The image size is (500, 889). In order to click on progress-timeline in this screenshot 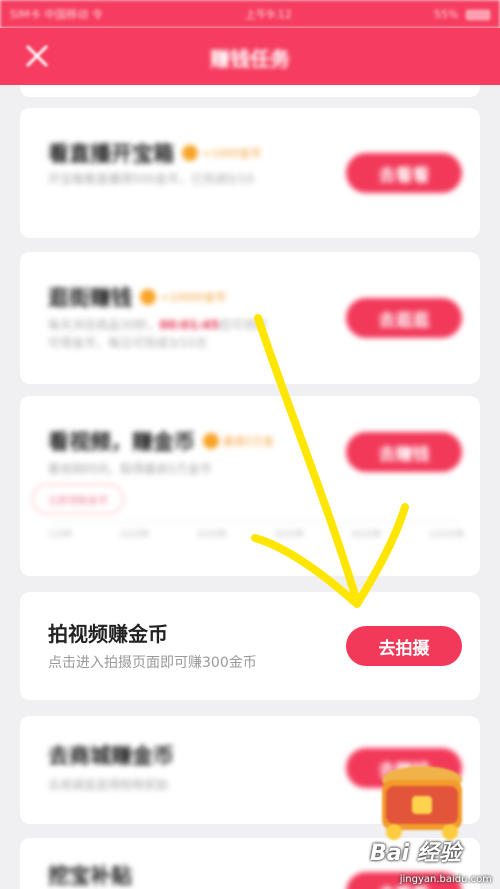, I will do `click(255, 521)`.